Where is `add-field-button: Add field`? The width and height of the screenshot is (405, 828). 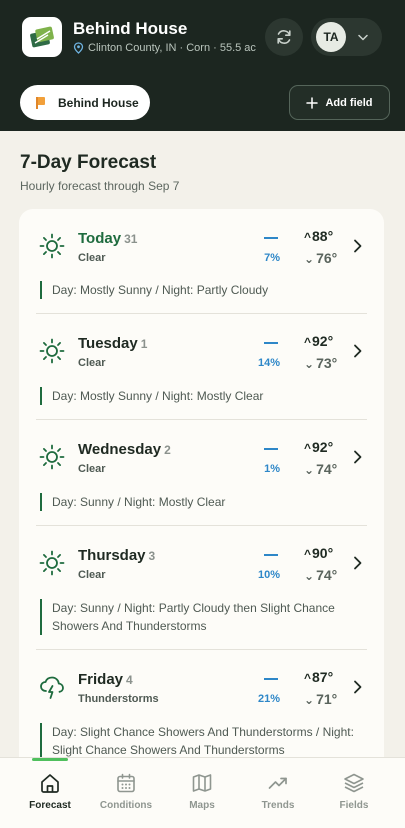 add-field-button: Add field is located at coordinates (339, 102).